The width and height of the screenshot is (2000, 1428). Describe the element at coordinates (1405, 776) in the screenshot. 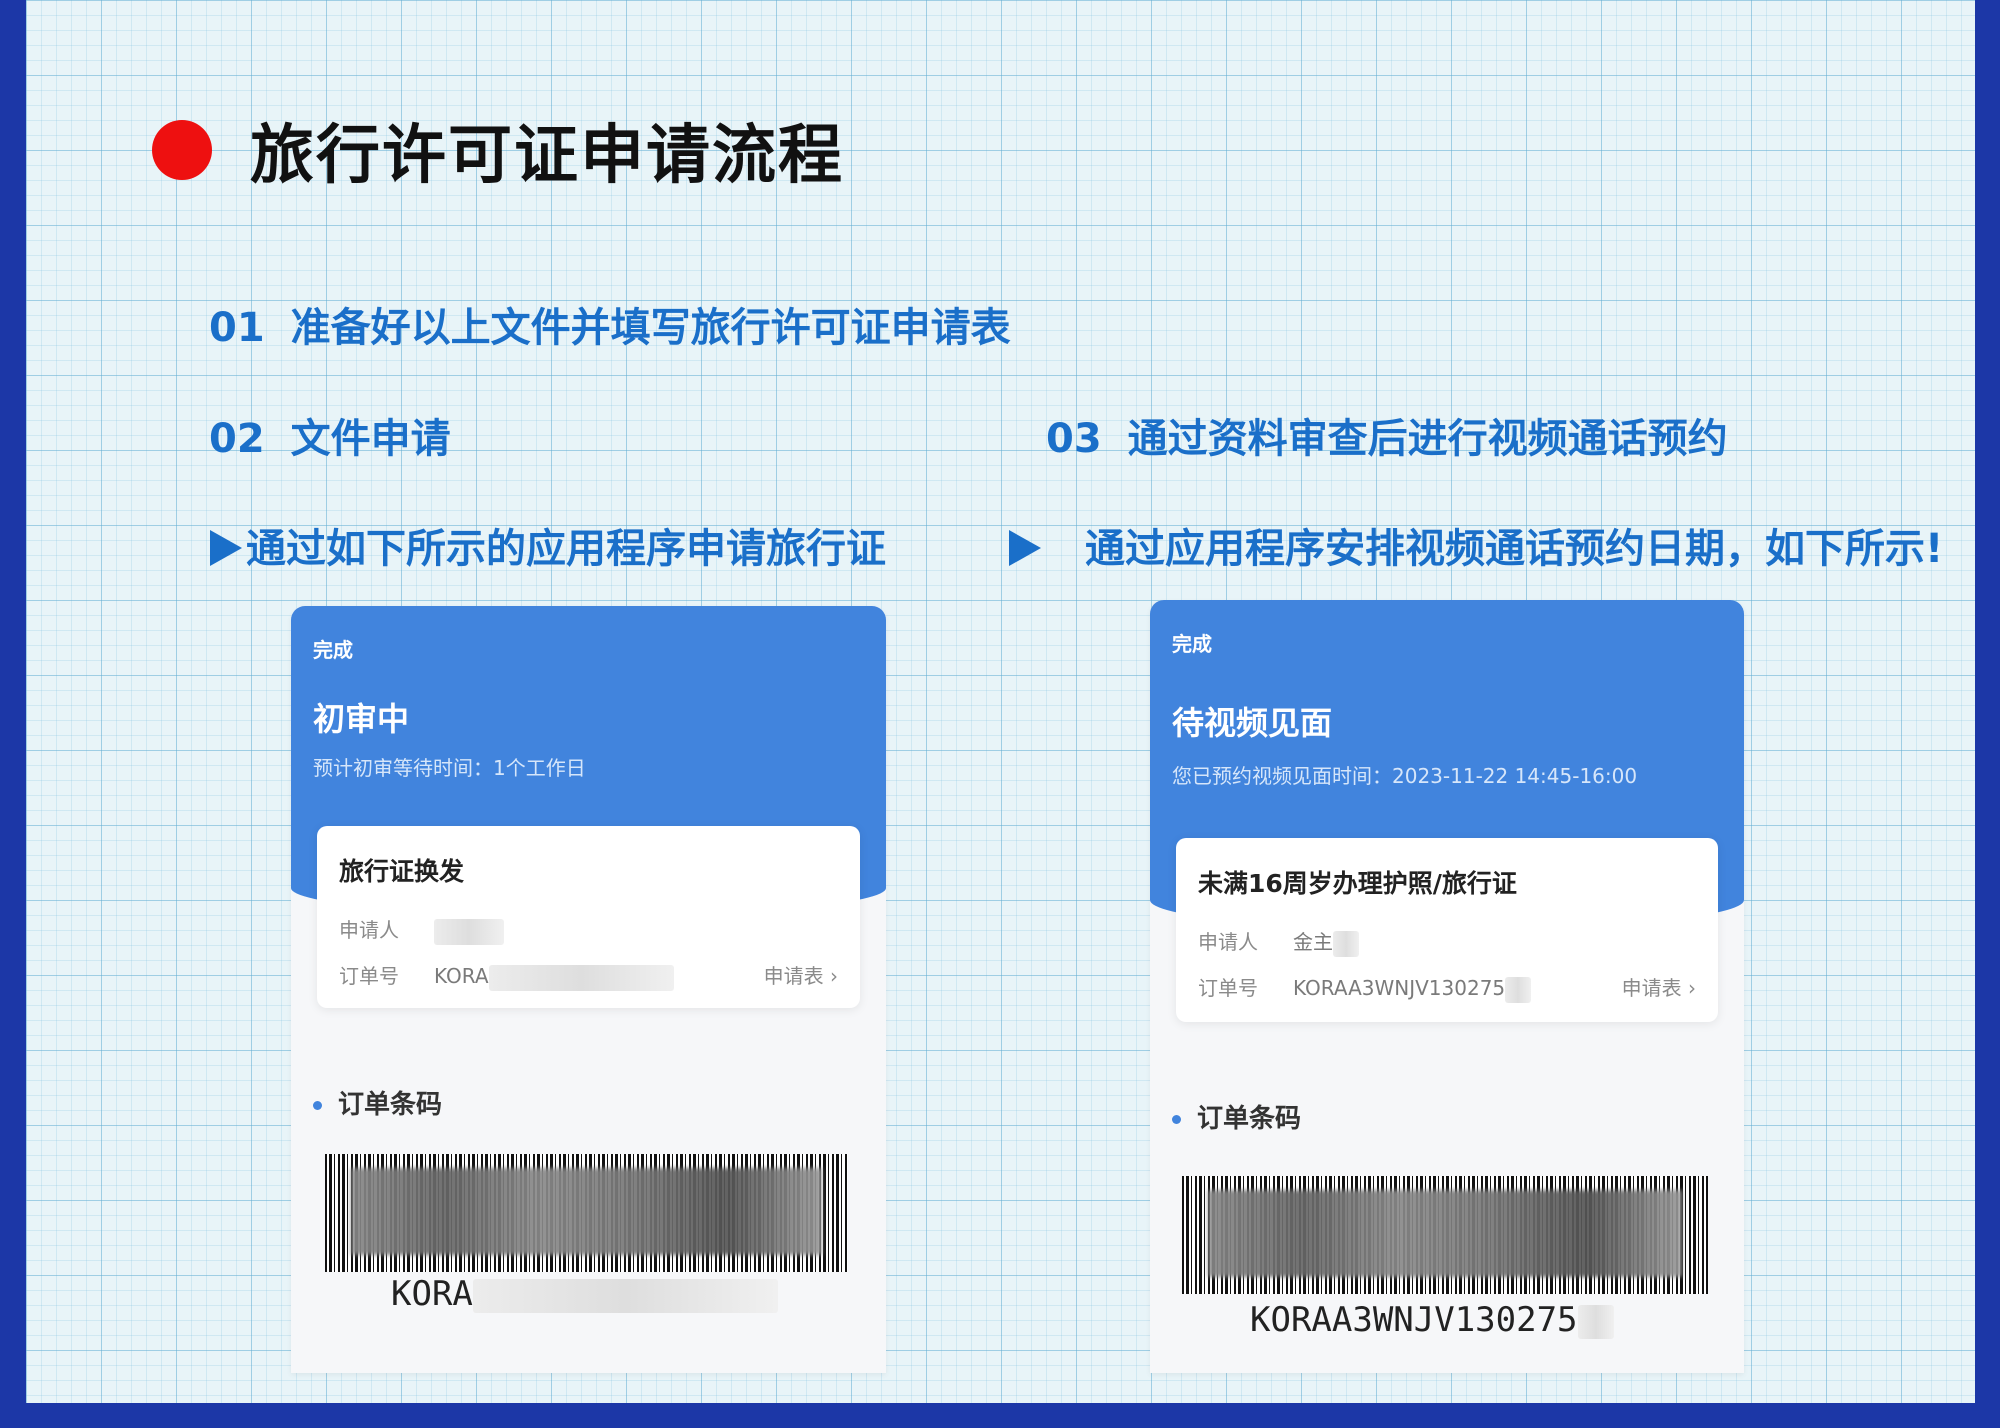

I see `appointment-time-text: 您已预约视频见面时间：2023-11-22 14:45-16:00` at that location.